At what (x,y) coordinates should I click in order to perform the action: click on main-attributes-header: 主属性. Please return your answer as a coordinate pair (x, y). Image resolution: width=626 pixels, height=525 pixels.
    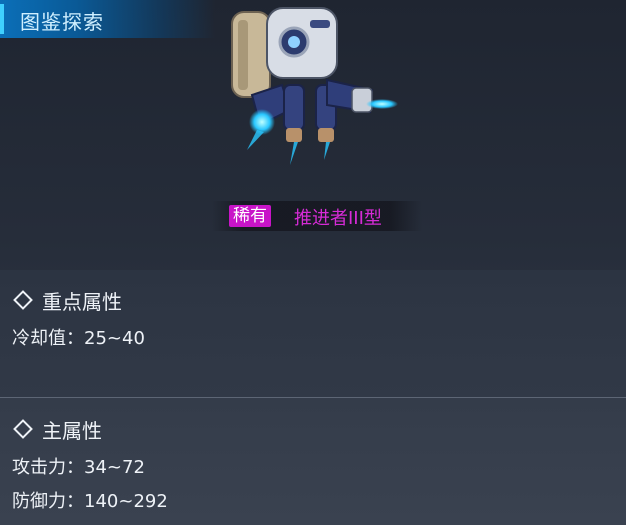
    Looking at the image, I should click on (57, 429).